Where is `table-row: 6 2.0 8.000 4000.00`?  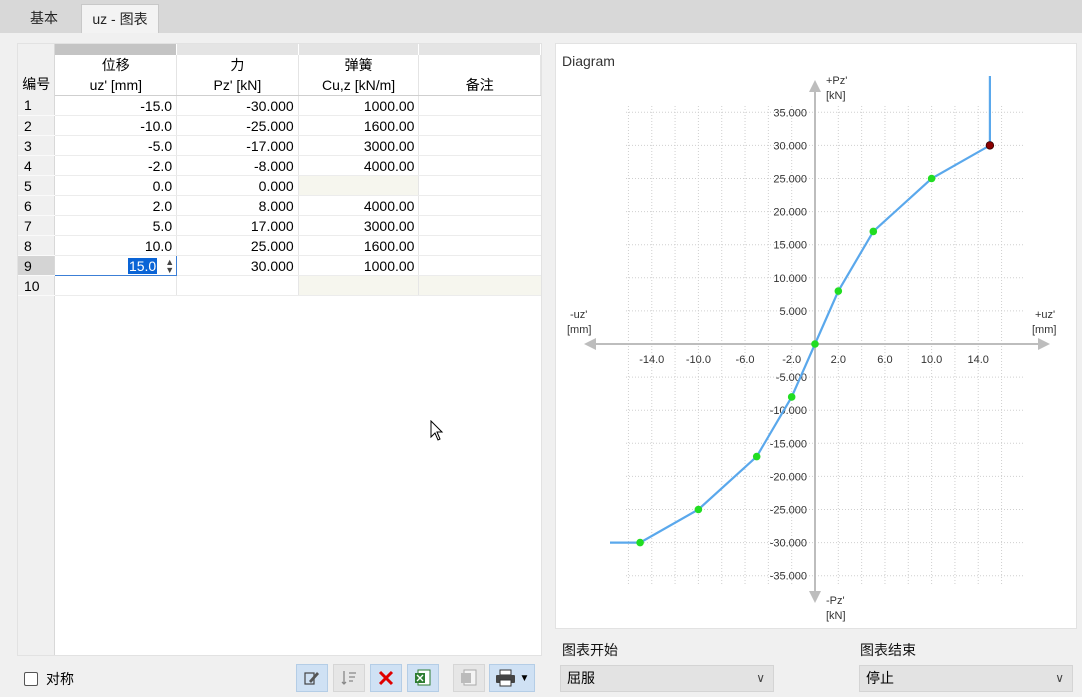
table-row: 6 2.0 8.000 4000.00 is located at coordinates (279, 205).